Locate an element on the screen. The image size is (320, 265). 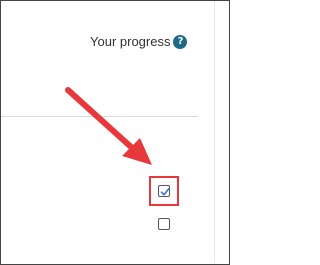
progress-label: Your progress is located at coordinates (130, 41).